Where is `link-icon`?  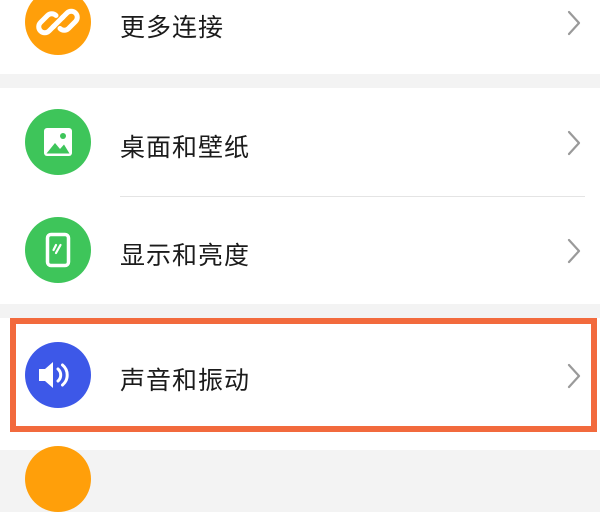 link-icon is located at coordinates (58, 27).